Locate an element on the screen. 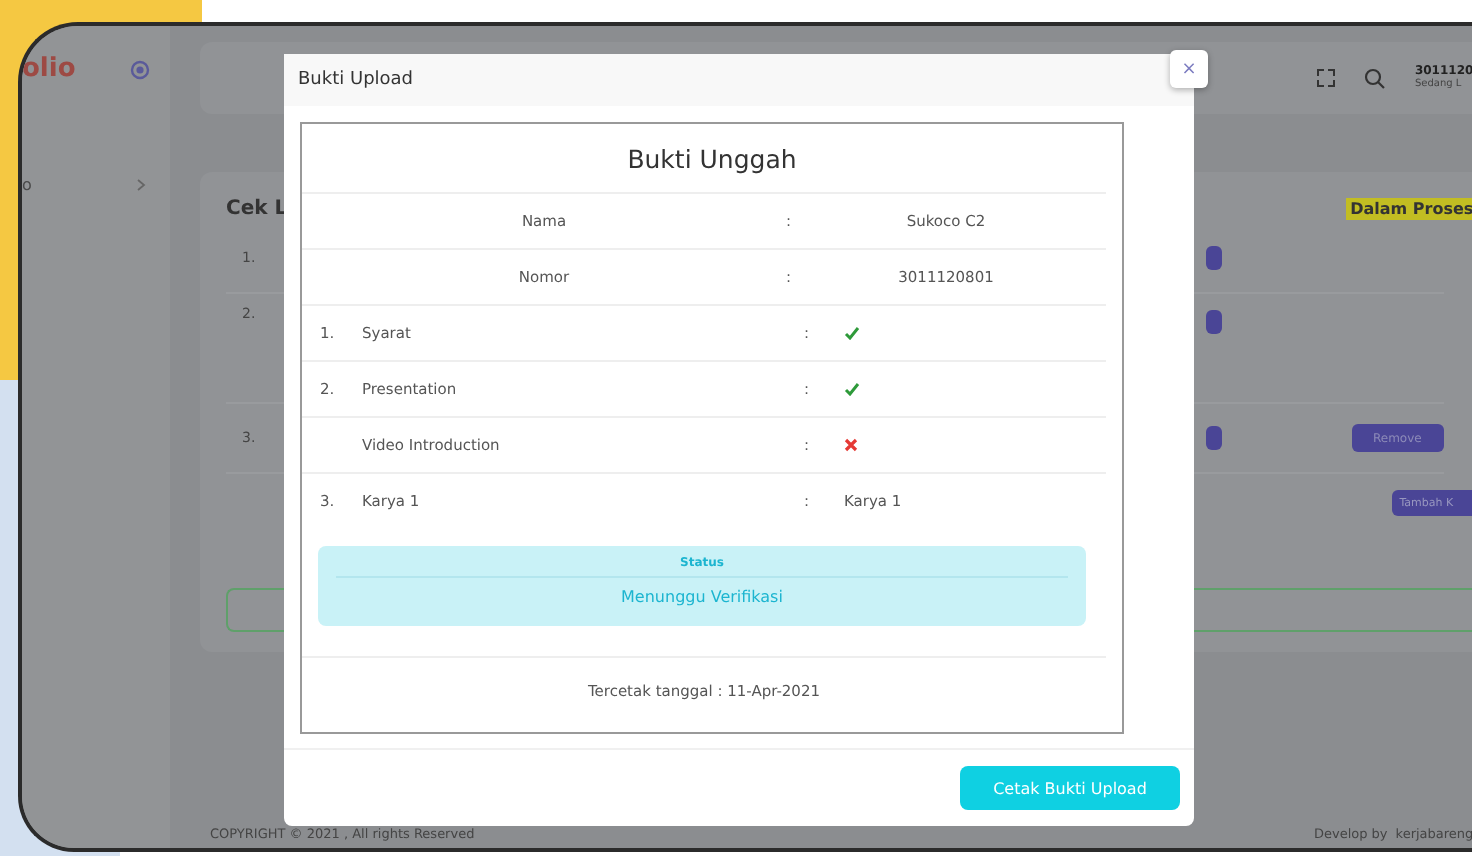  sidebar-item: o is located at coordinates (96, 185).